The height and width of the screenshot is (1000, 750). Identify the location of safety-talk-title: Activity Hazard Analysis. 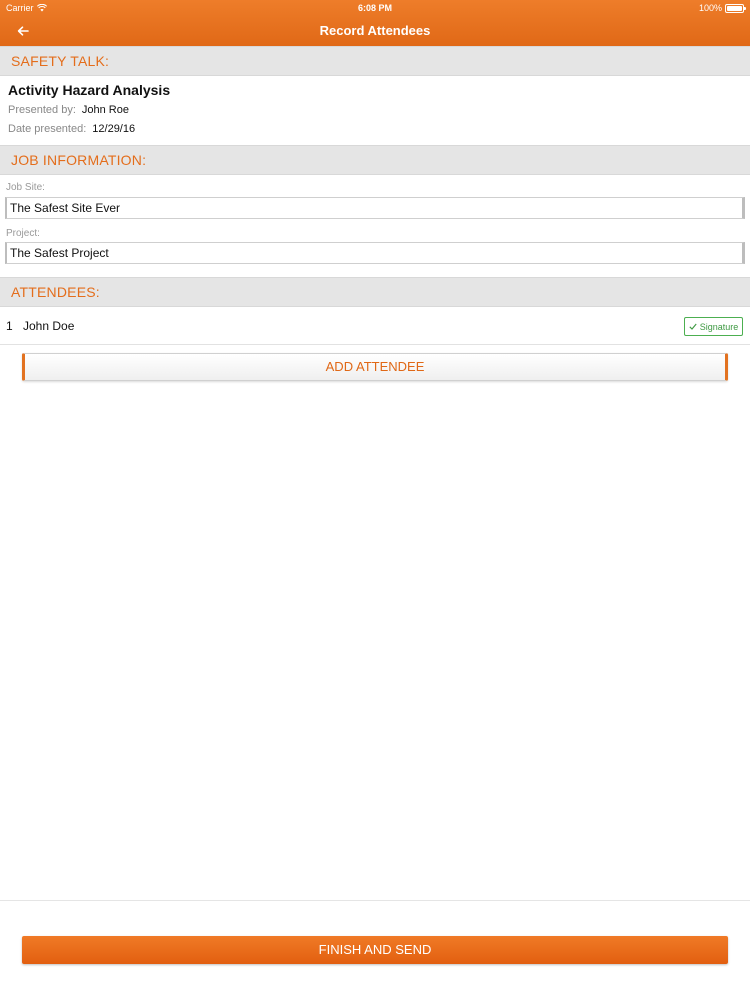
(89, 90).